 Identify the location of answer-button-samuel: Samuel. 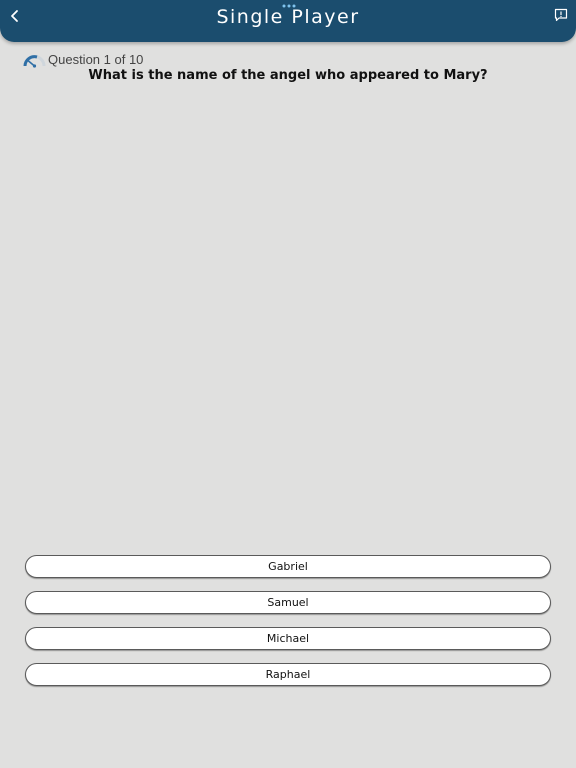
(288, 602).